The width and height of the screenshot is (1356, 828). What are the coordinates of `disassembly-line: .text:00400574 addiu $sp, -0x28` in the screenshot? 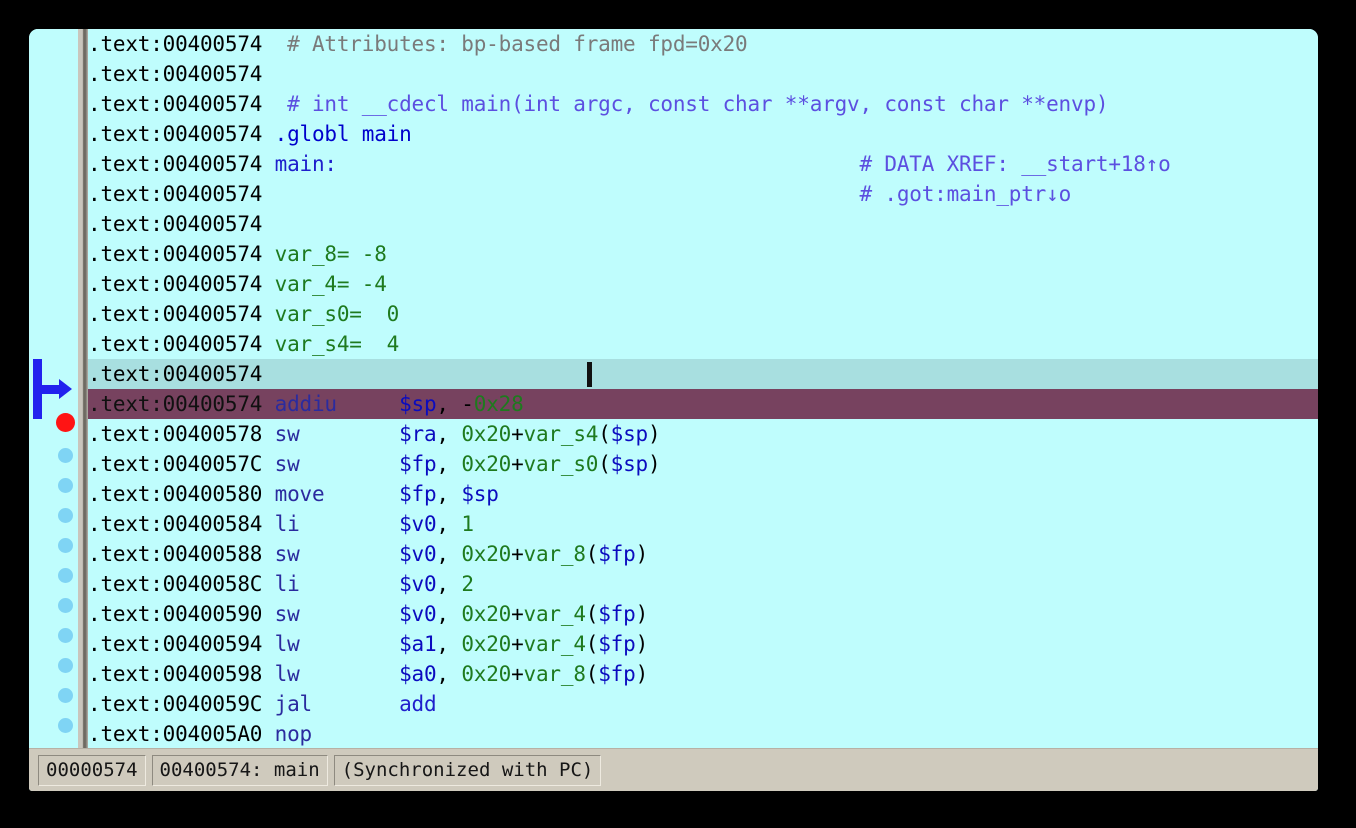 It's located at (703, 404).